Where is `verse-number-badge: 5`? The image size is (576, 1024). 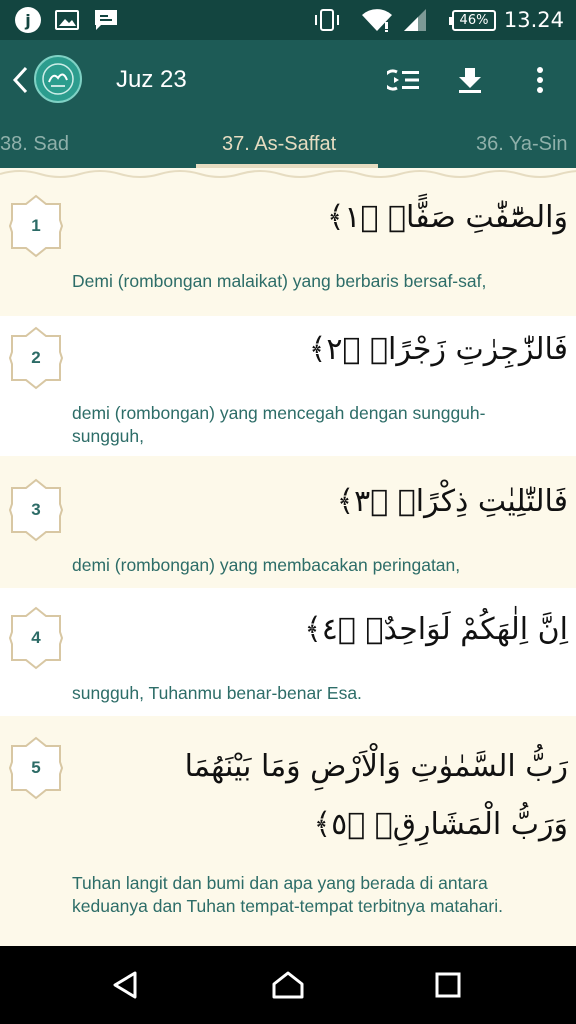 verse-number-badge: 5 is located at coordinates (36, 768).